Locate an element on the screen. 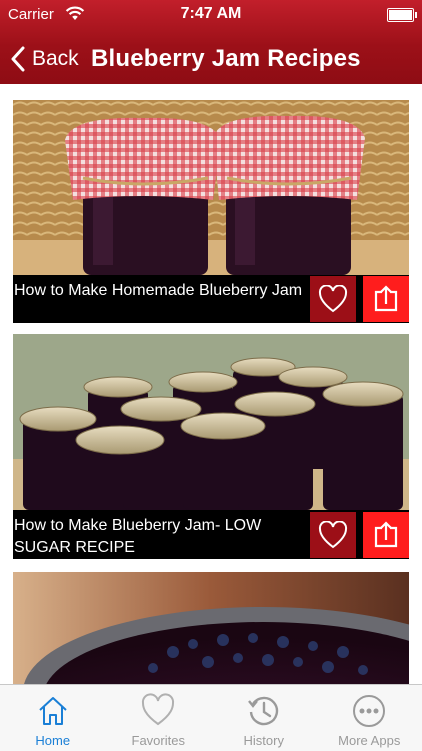 This screenshot has height=751, width=422. status-bar: Carrier 7:47 AM is located at coordinates (211, 15).